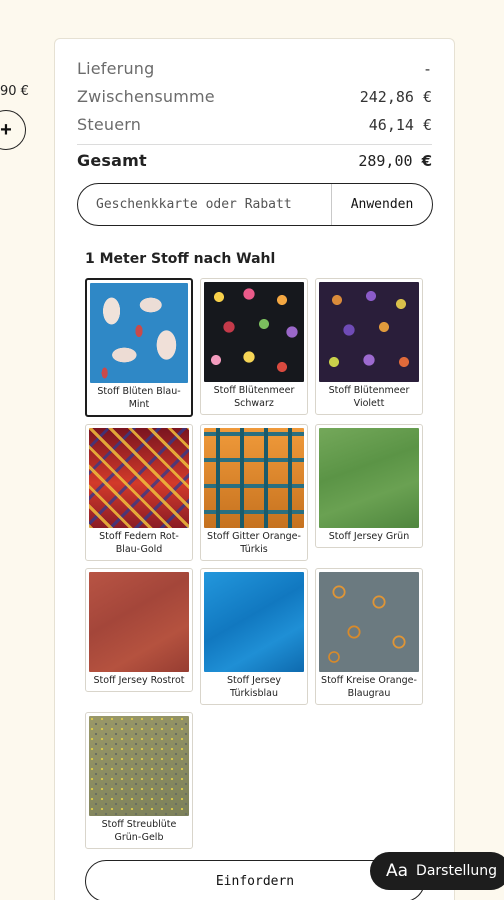  I want to click on fabric-option-jersey-rostrot: Stoff Jersey Rostrot, so click(139, 630).